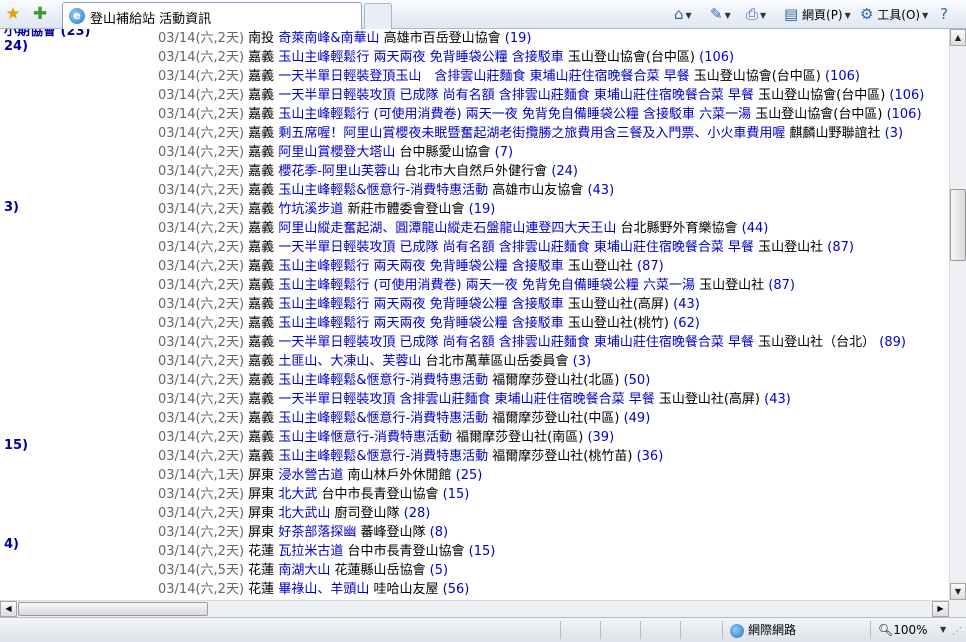  What do you see at coordinates (469, 475) in the screenshot?
I see `activity-count-link: (25)` at bounding box center [469, 475].